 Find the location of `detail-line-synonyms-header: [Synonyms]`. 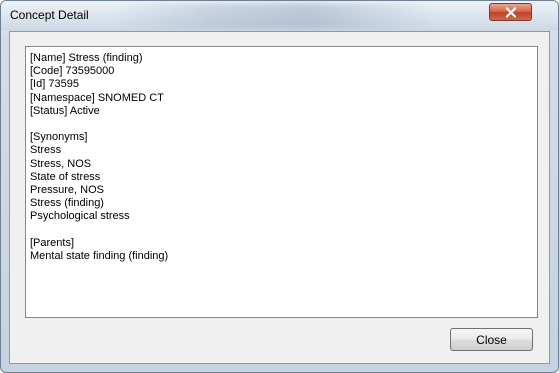

detail-line-synonyms-header: [Synonyms] is located at coordinates (59, 137).